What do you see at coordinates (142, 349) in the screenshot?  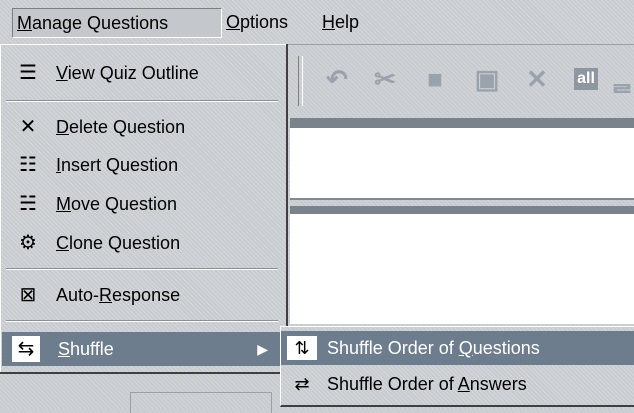 I see `menu-item-shuffle: ⇆ Shuffle ▶` at bounding box center [142, 349].